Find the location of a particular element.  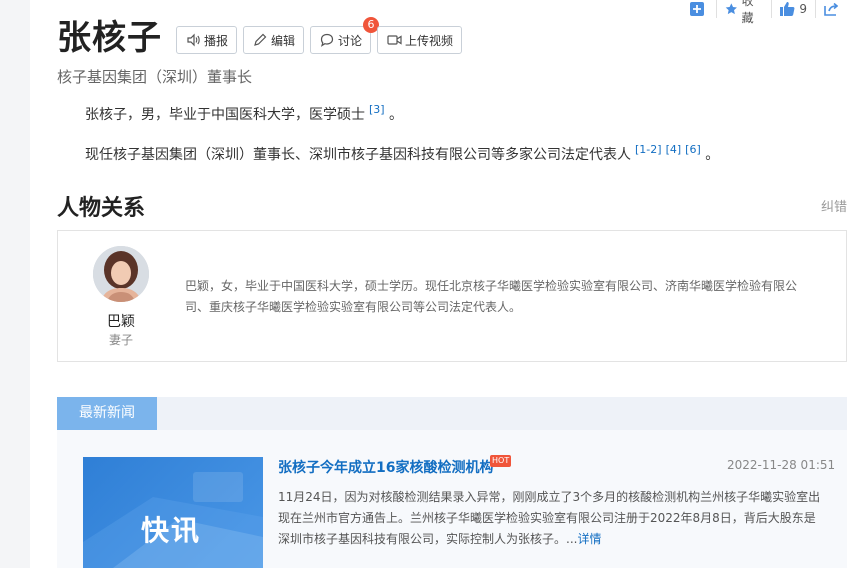

tab-latest-news: 最新新闻 is located at coordinates (107, 413).